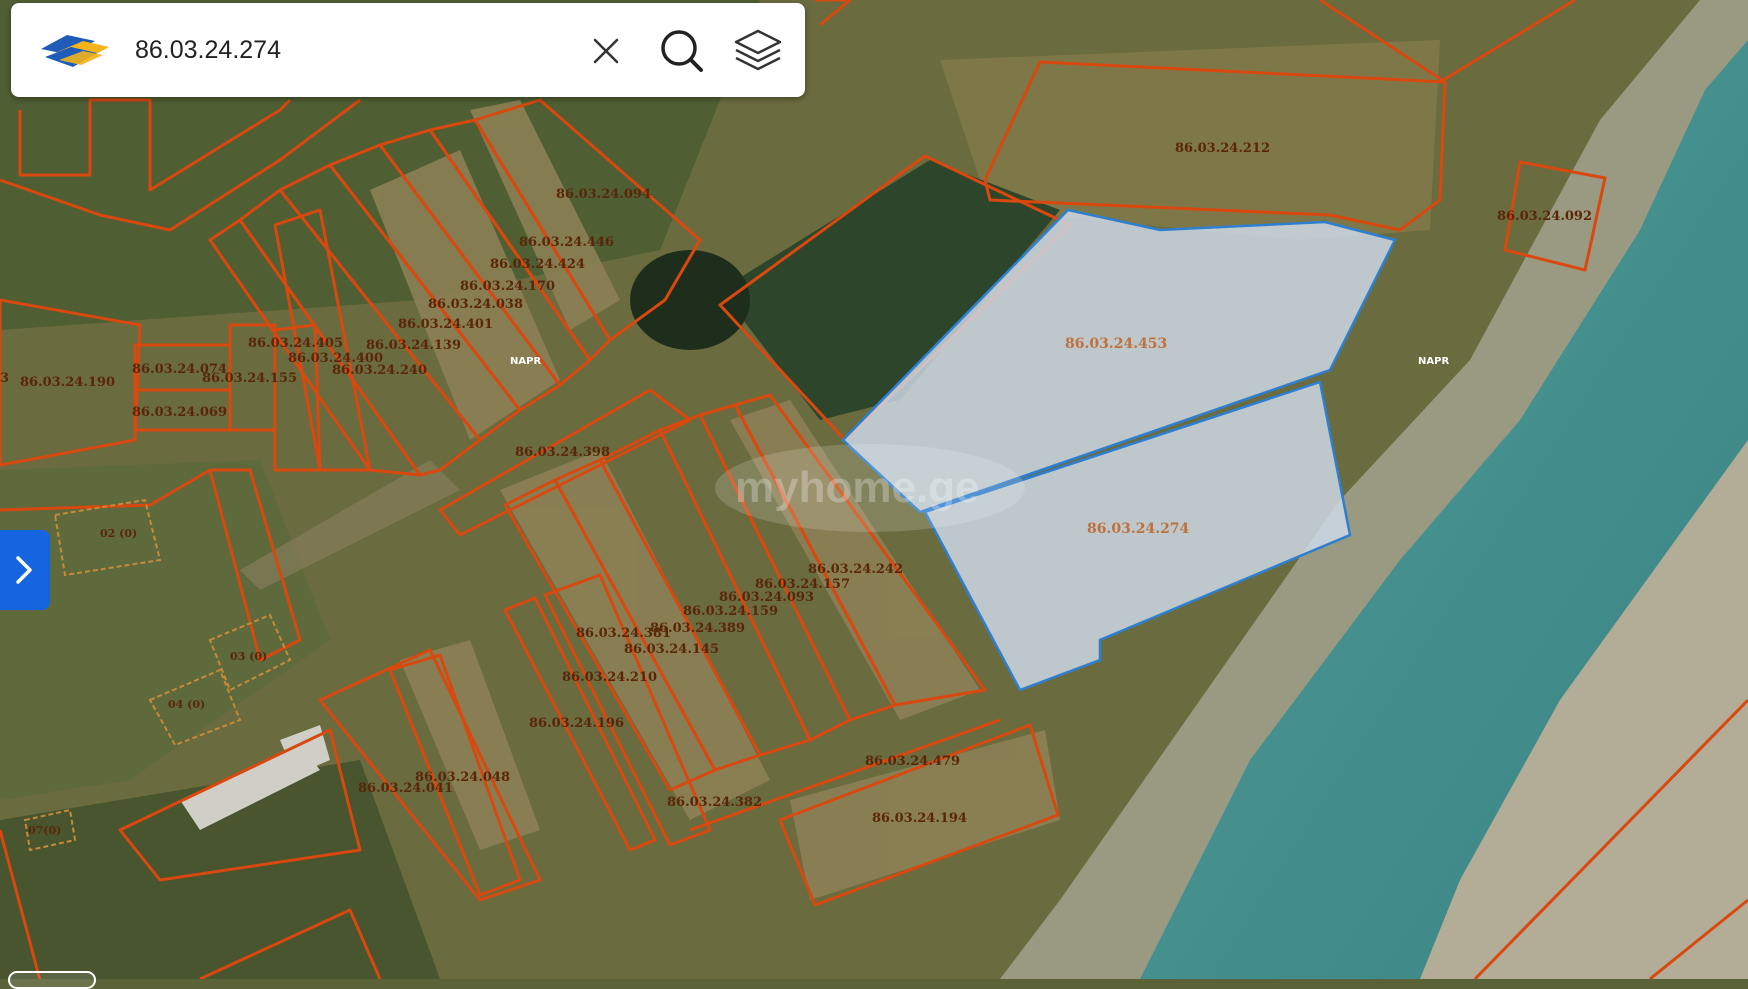 Image resolution: width=1748 pixels, height=989 pixels. I want to click on parcel-label: 86.03.24.424, so click(537, 264).